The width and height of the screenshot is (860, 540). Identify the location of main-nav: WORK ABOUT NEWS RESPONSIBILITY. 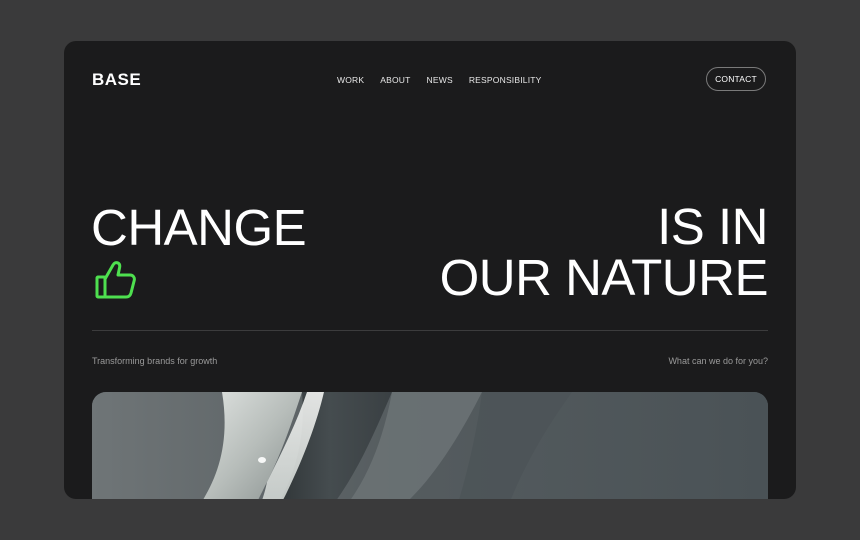
(439, 80).